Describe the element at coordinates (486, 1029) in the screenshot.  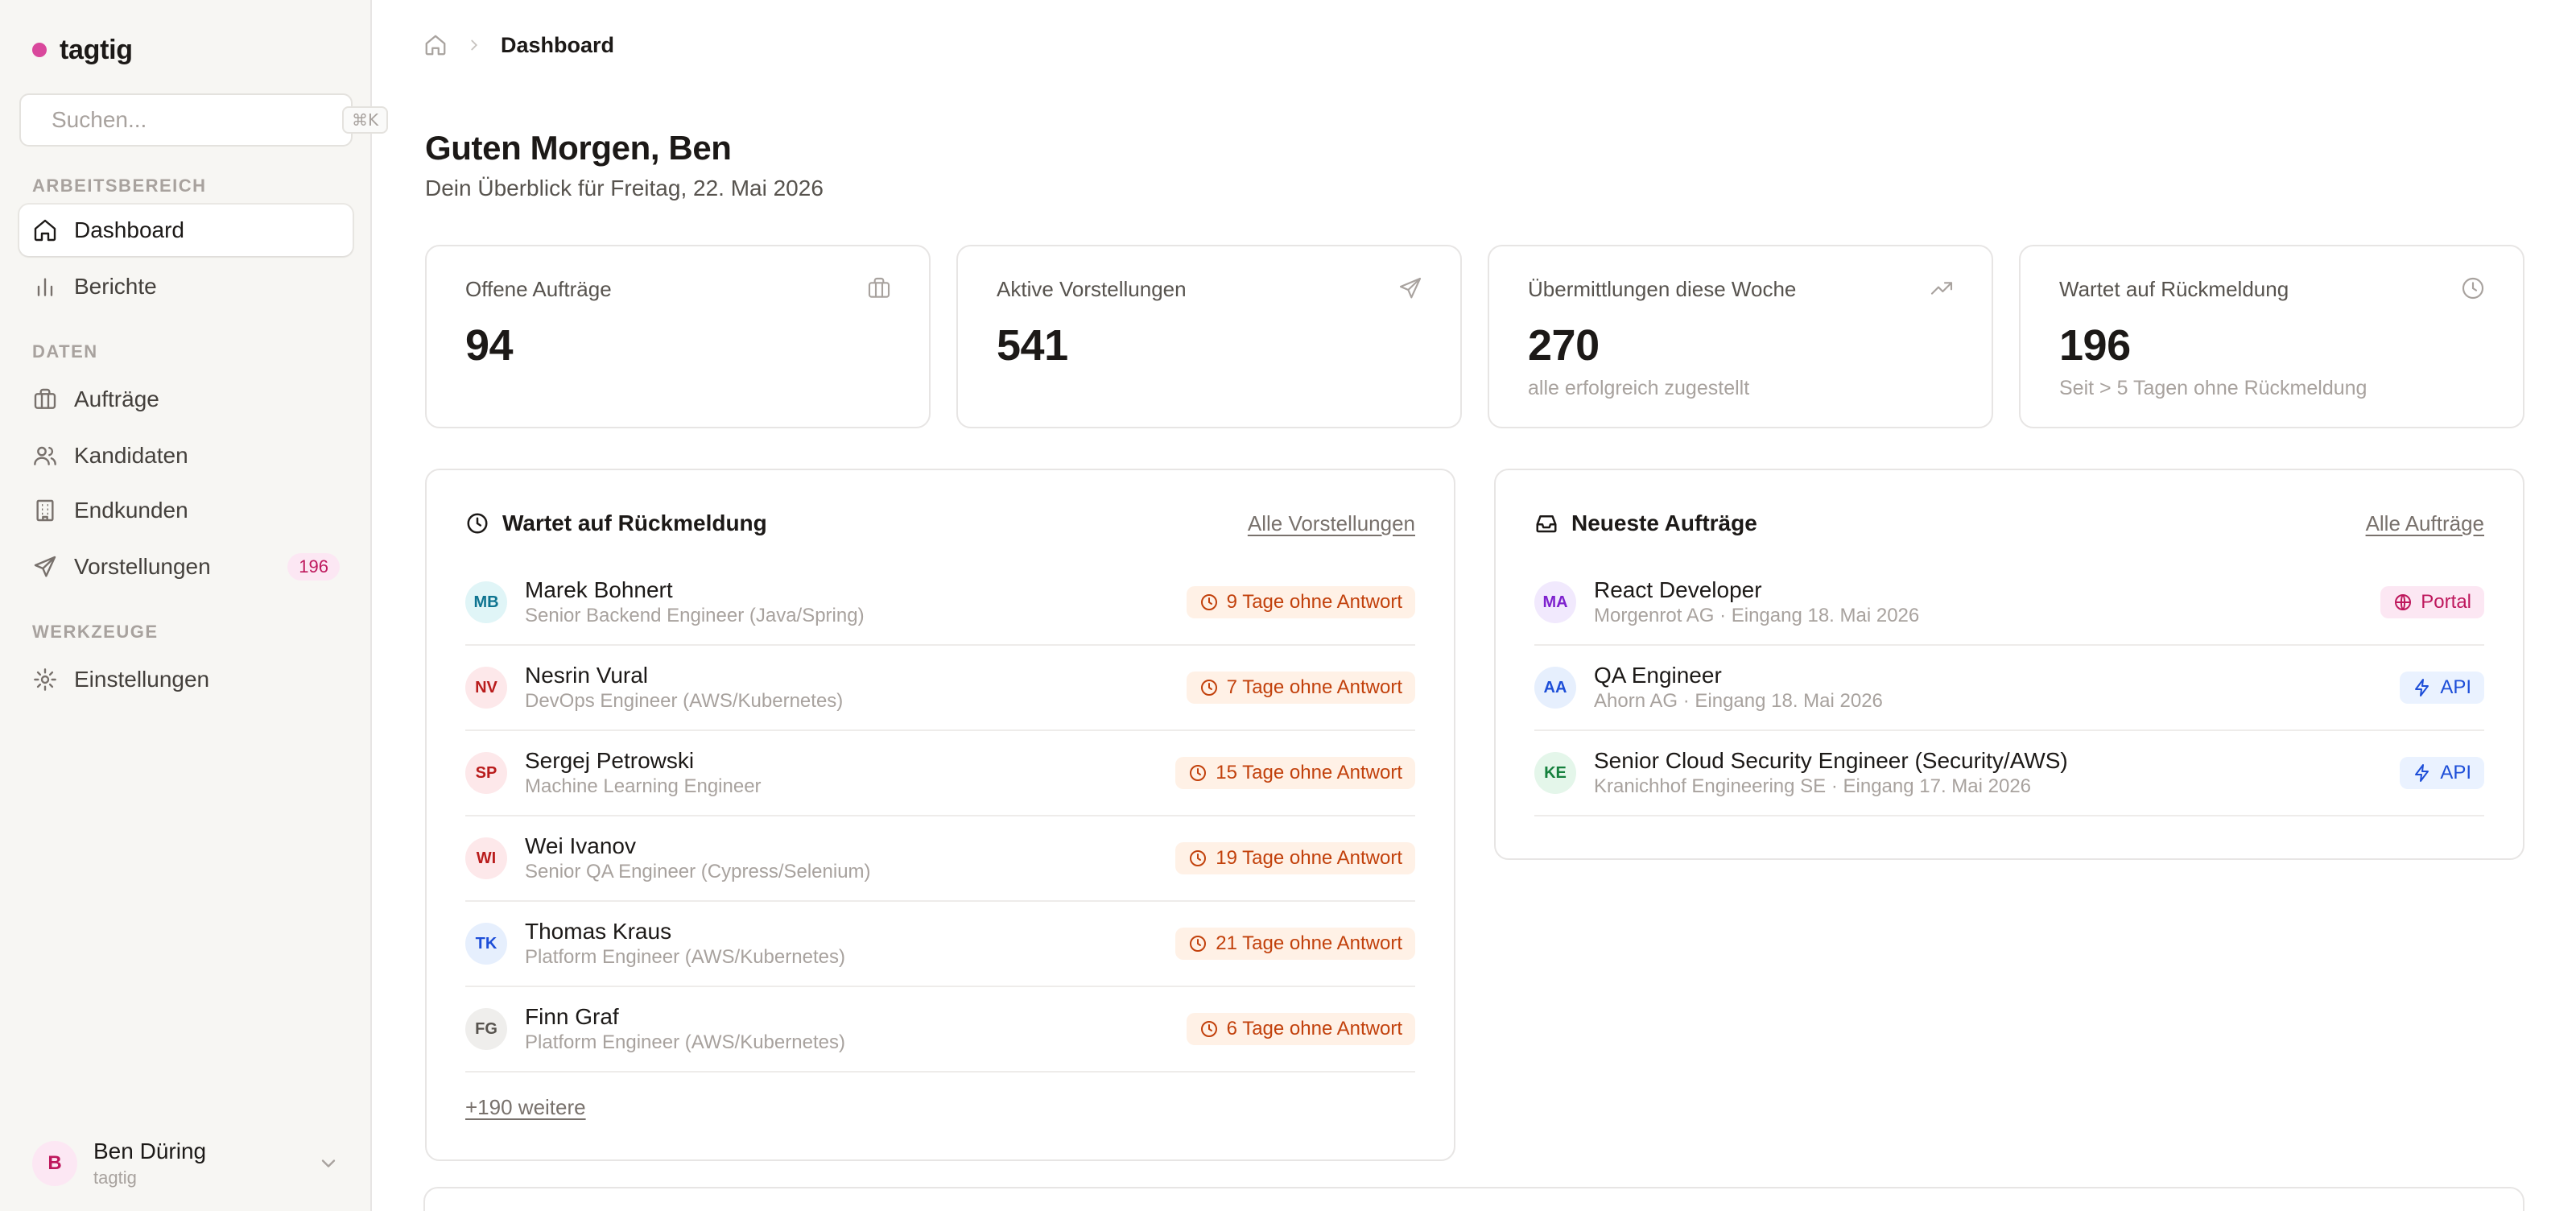
I see `avatar: FG` at that location.